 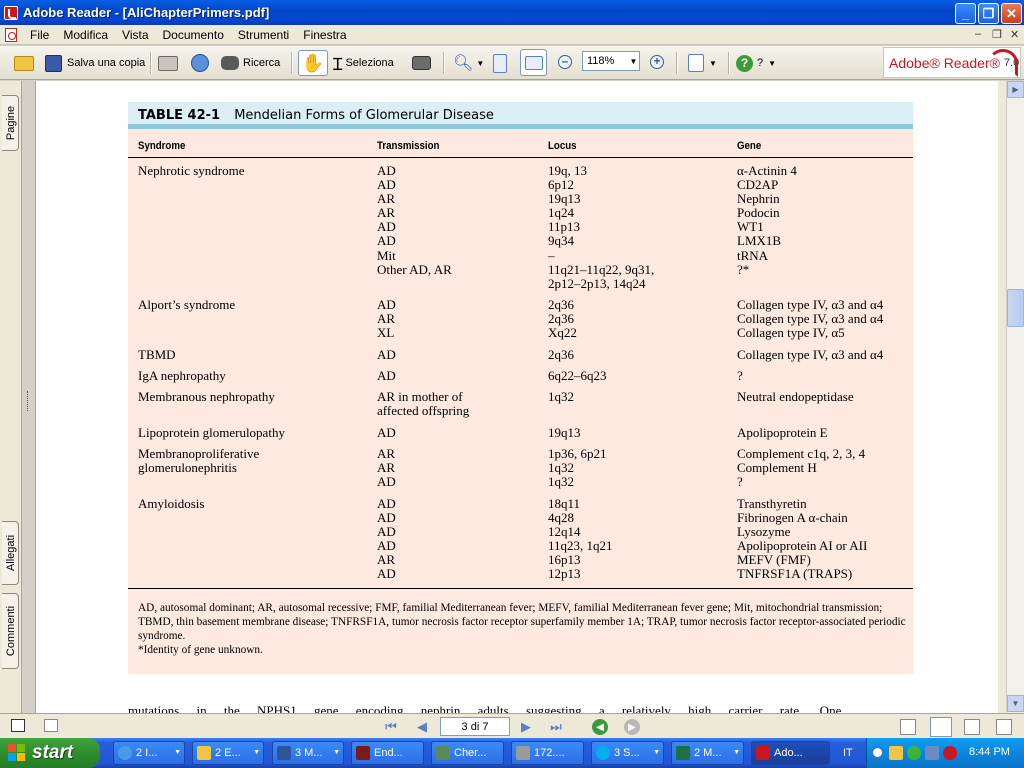 I want to click on menu-documento: Documento, so click(x=193, y=35).